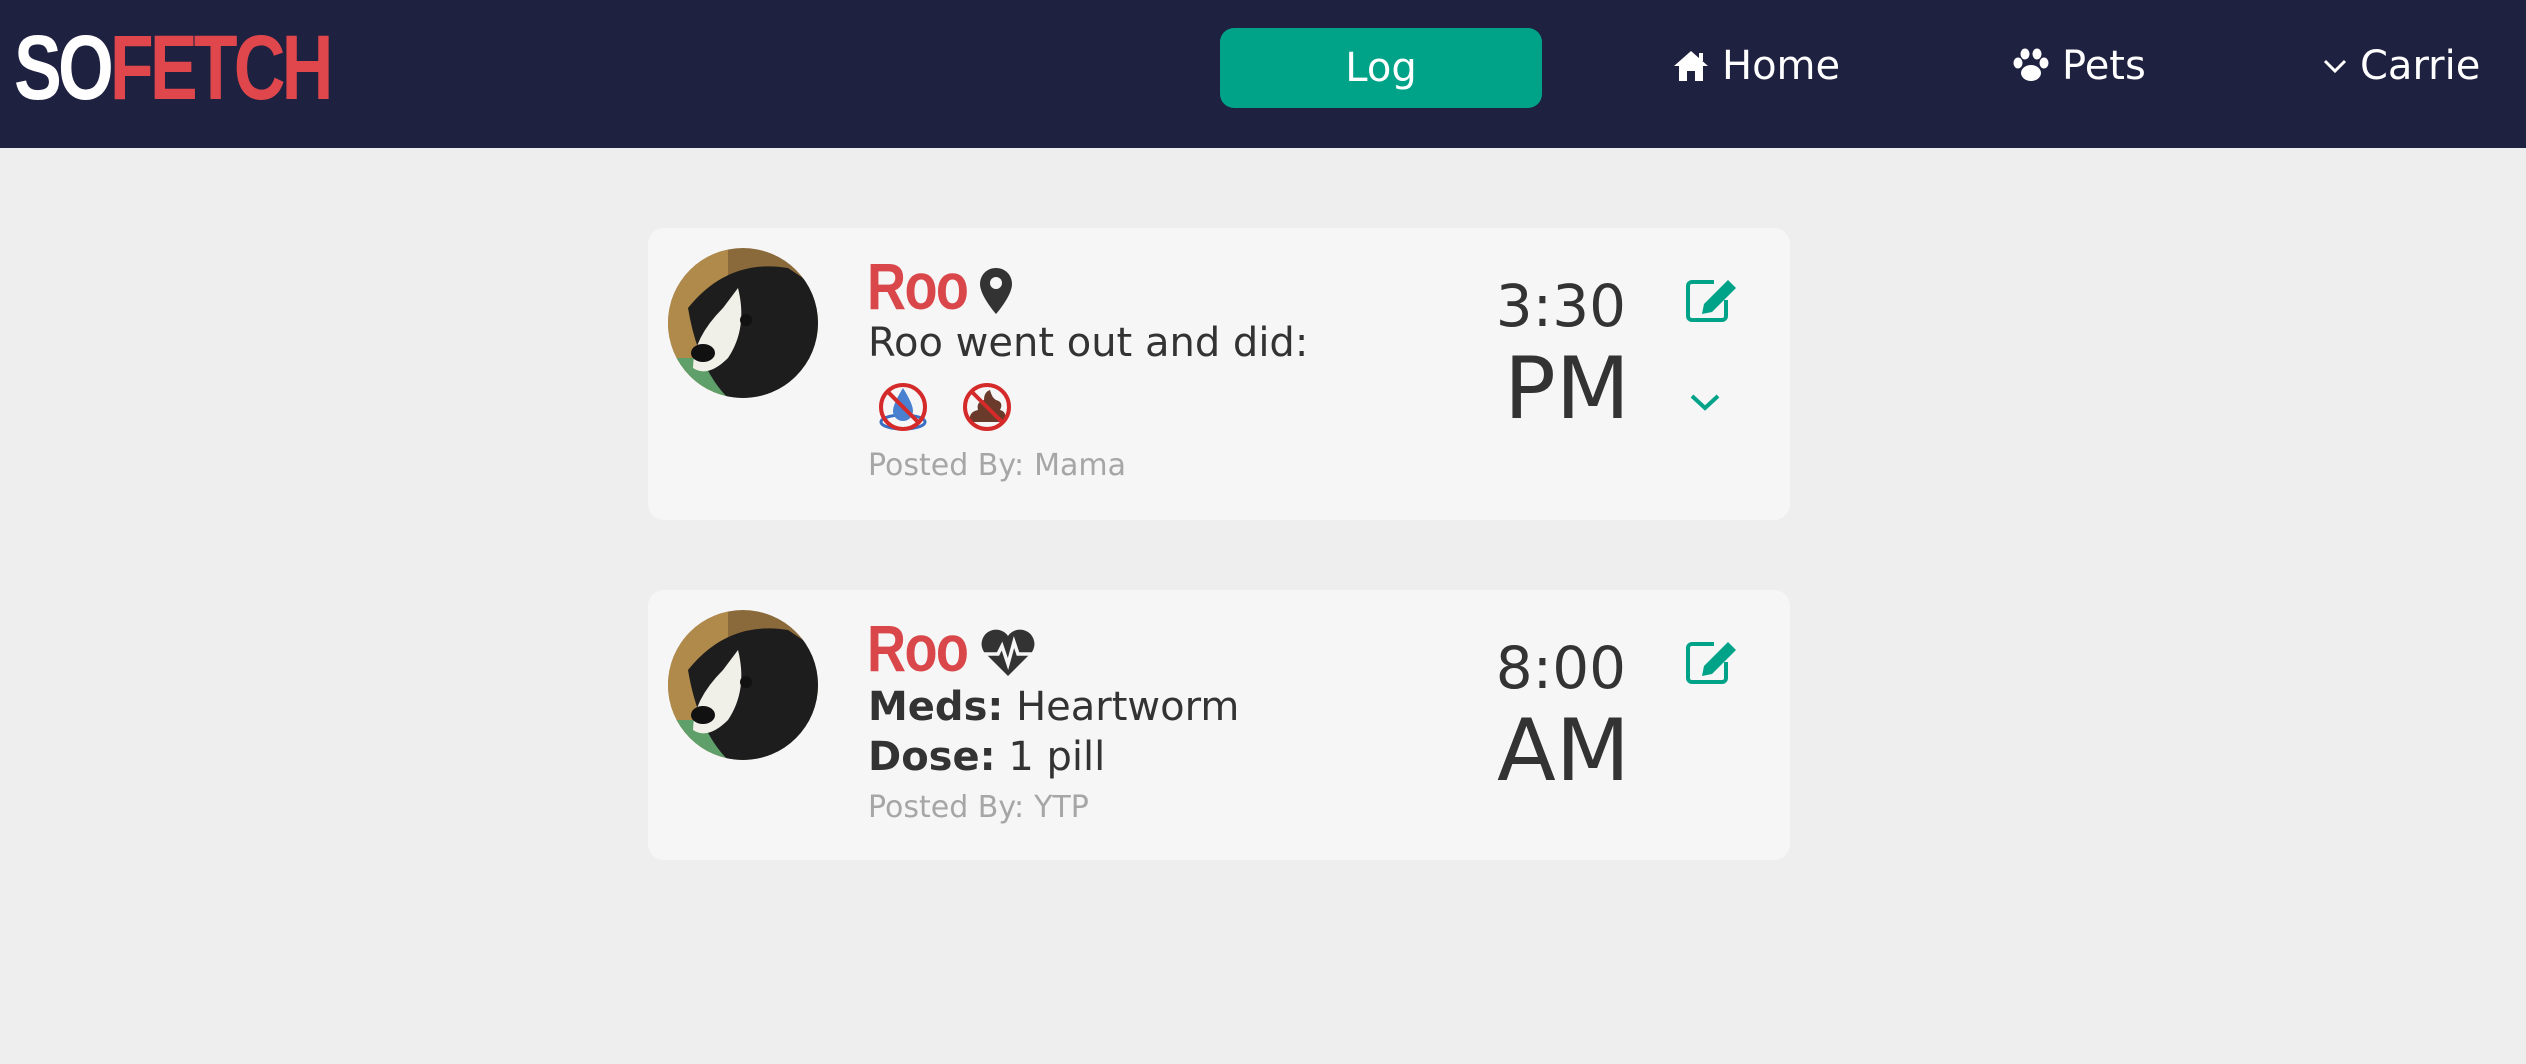 The width and height of the screenshot is (2526, 1064). I want to click on nav-home-label: Home, so click(1781, 66).